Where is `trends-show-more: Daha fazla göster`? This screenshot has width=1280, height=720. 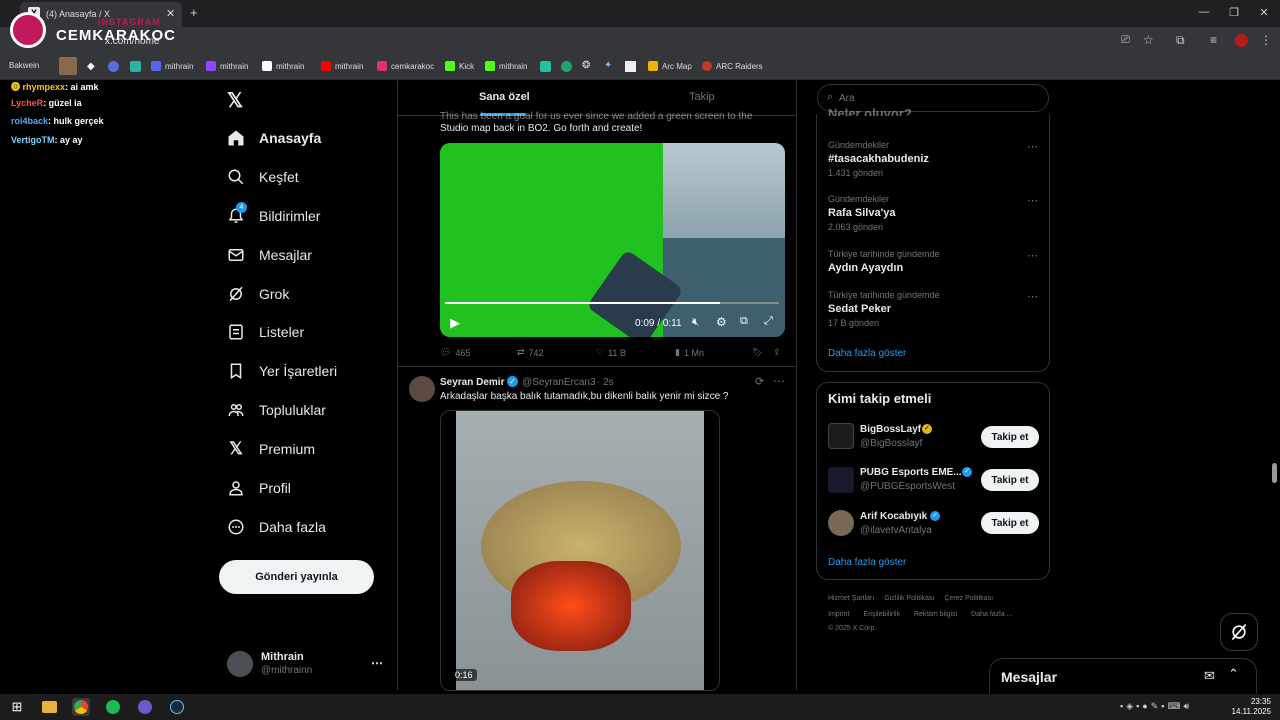
trends-show-more: Daha fazla göster is located at coordinates (867, 353).